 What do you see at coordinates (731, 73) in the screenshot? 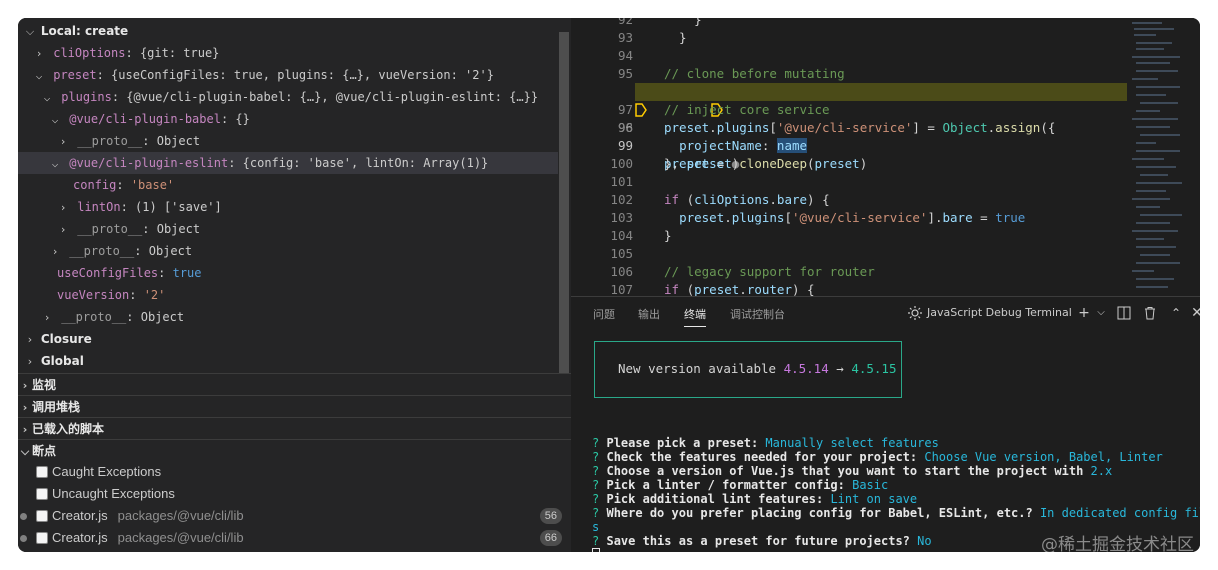
I see `code-line: 95// clone before mutating` at bounding box center [731, 73].